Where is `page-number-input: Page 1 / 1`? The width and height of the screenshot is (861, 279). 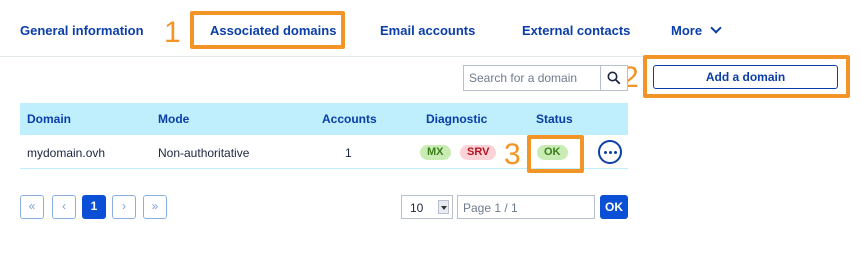 page-number-input: Page 1 / 1 is located at coordinates (526, 207).